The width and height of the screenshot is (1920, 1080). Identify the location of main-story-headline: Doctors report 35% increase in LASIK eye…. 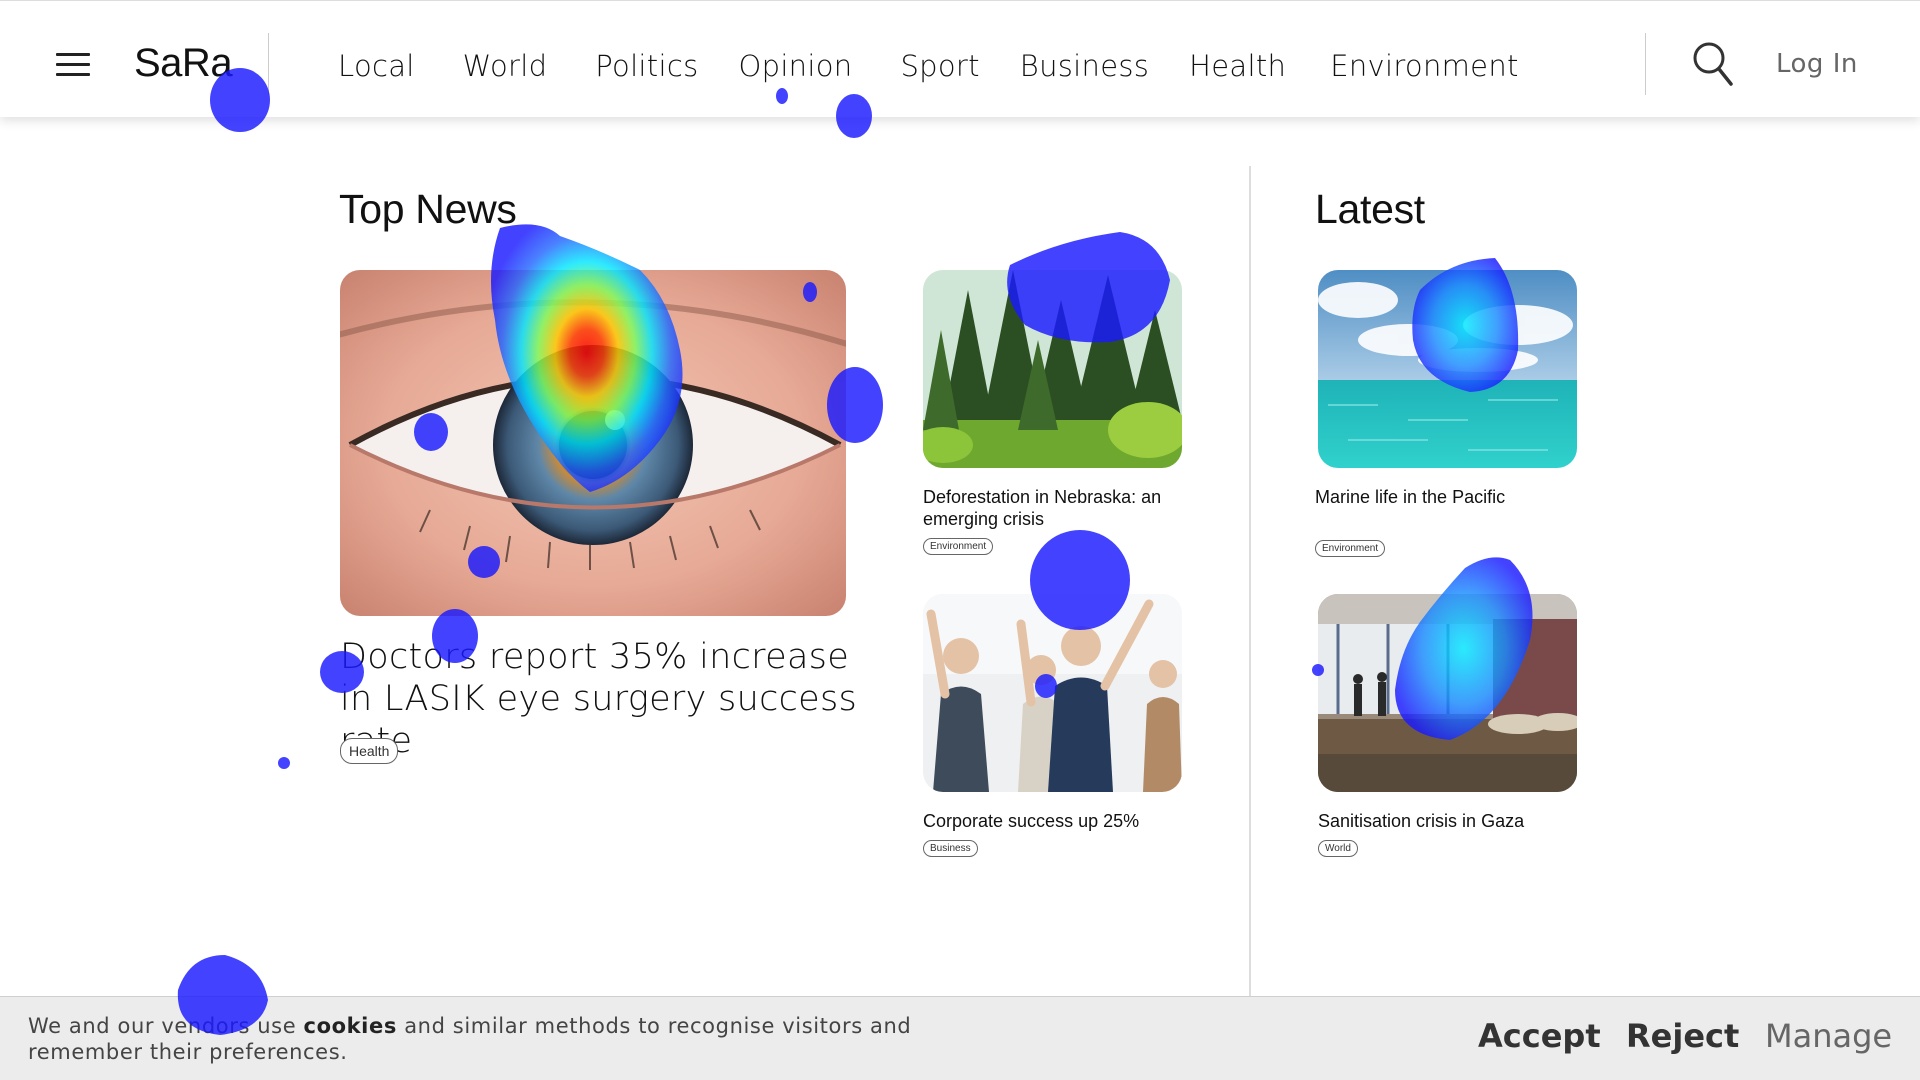
(600, 699).